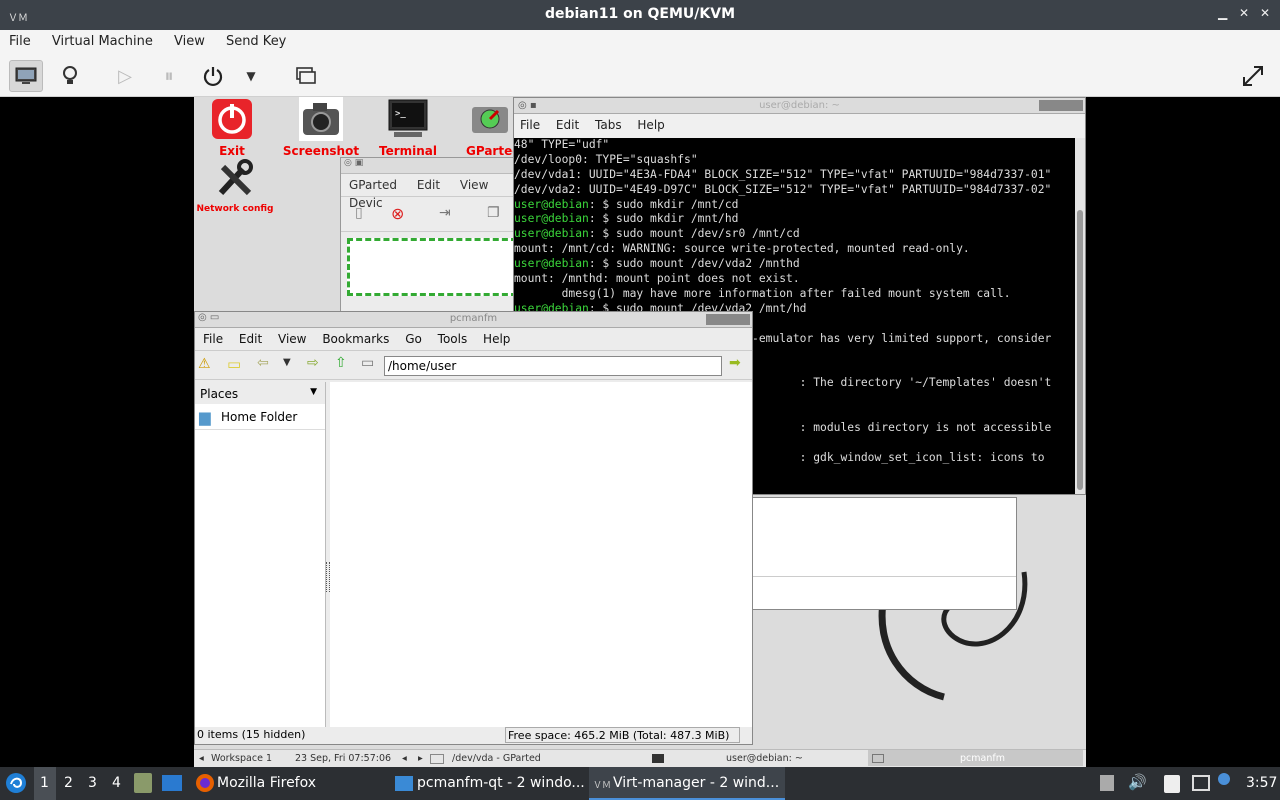 The height and width of the screenshot is (800, 1280). I want to click on files-launcher-icon, so click(143, 783).